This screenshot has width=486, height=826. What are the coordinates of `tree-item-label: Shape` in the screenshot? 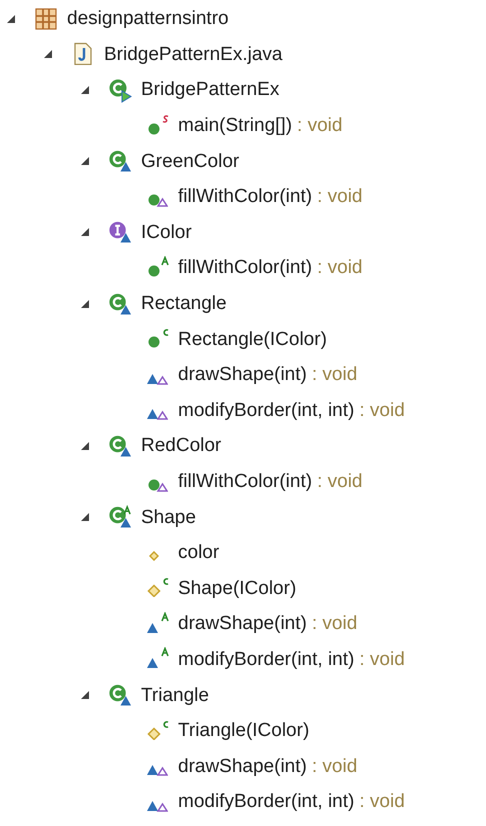 It's located at (168, 517).